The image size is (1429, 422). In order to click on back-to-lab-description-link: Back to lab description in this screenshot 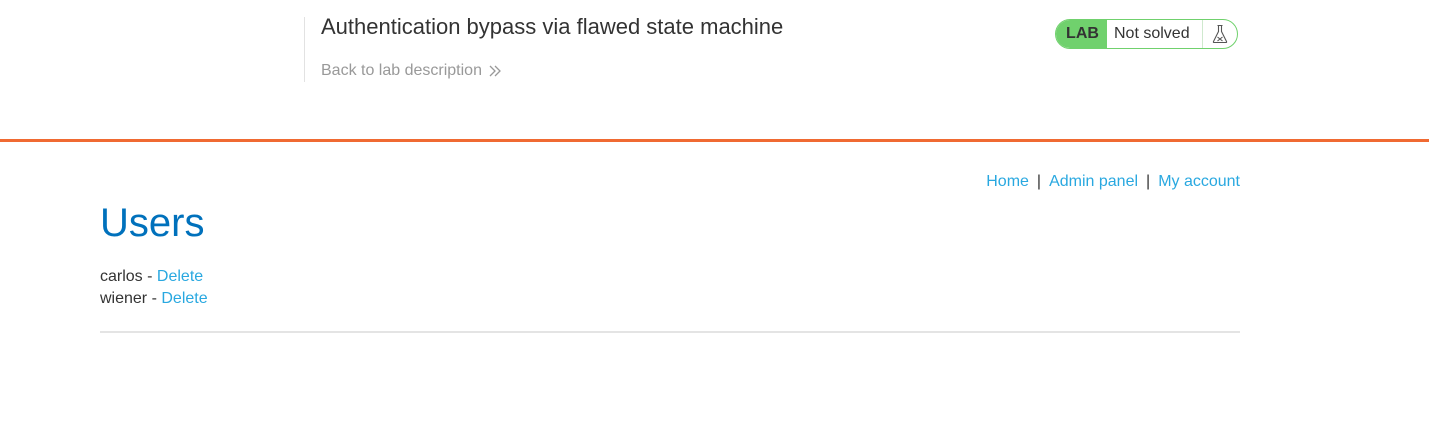, I will do `click(411, 71)`.